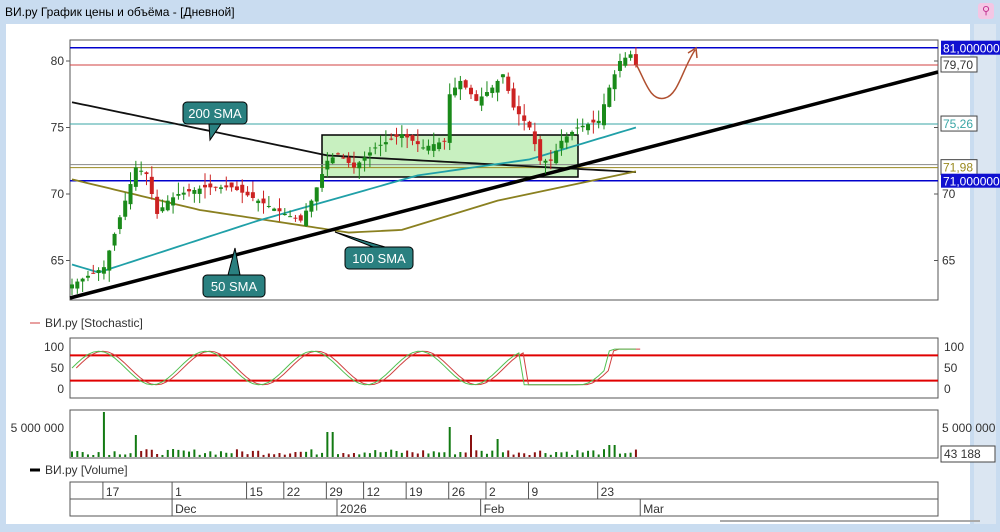 The image size is (1000, 532). I want to click on stoch-tick-right: 100, so click(954, 347).